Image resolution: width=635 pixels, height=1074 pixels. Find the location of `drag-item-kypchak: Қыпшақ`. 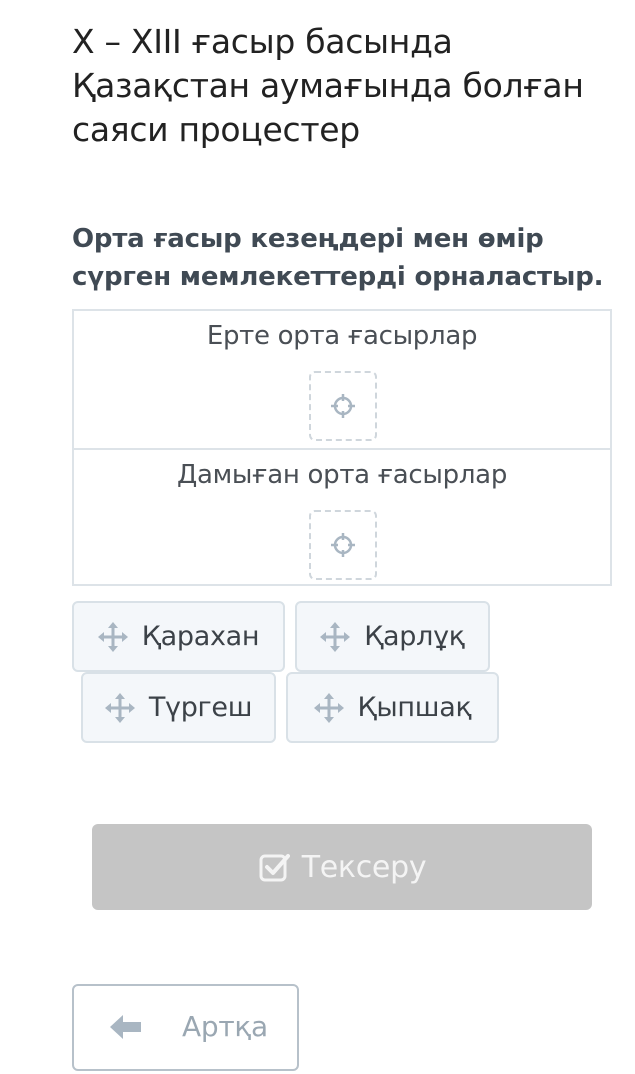

drag-item-kypchak: Қыпшақ is located at coordinates (392, 707).